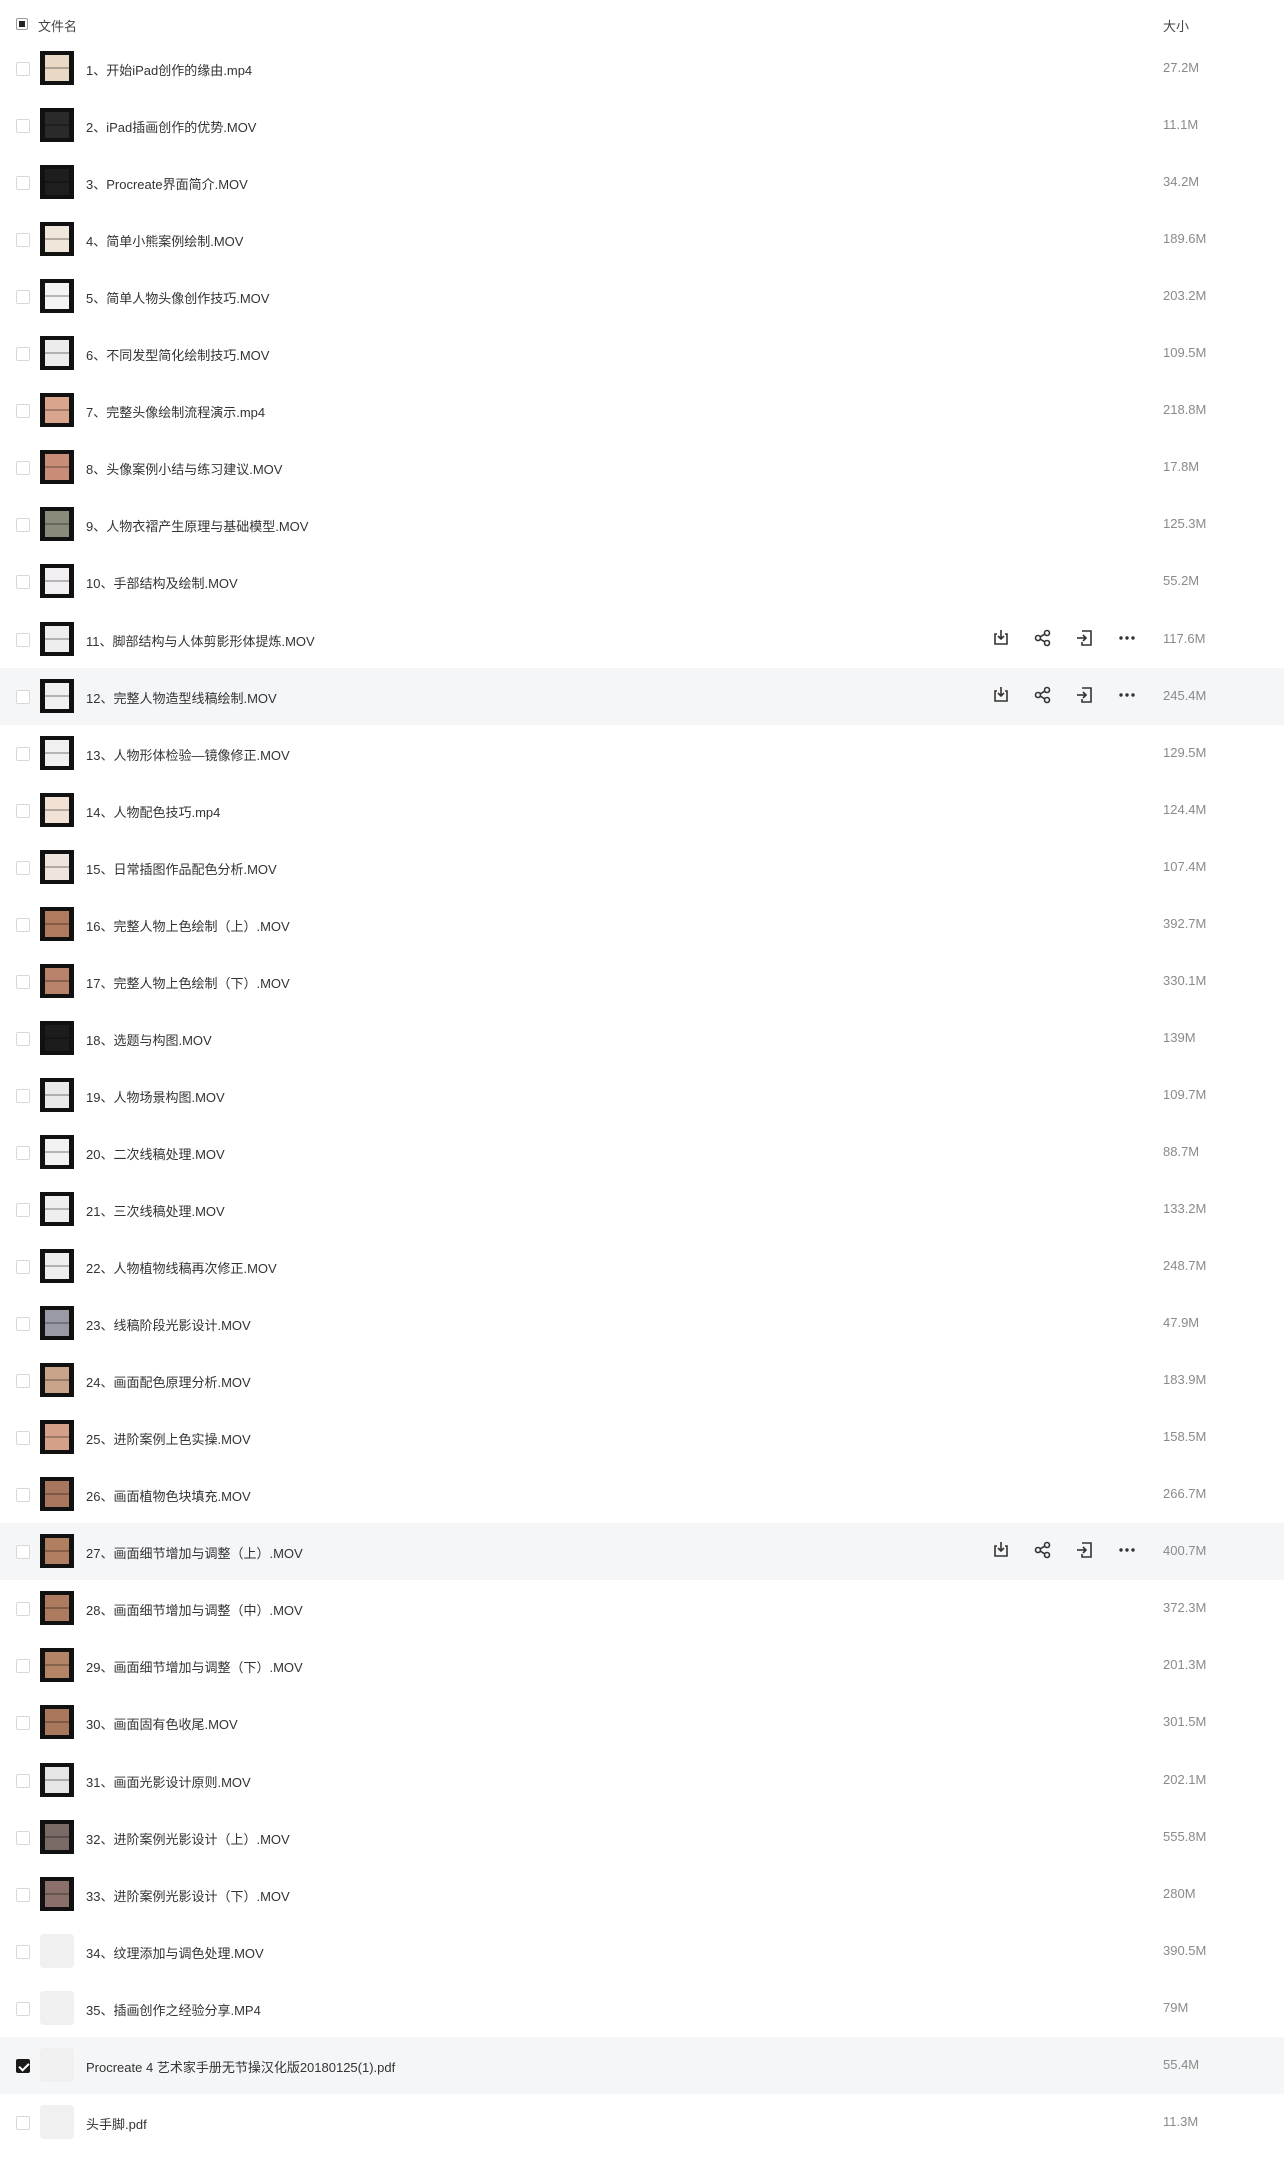 The image size is (1284, 2158). Describe the element at coordinates (642, 1209) in the screenshot. I see `file-row: 21、三次线稿处理.MOV 133.2M` at that location.